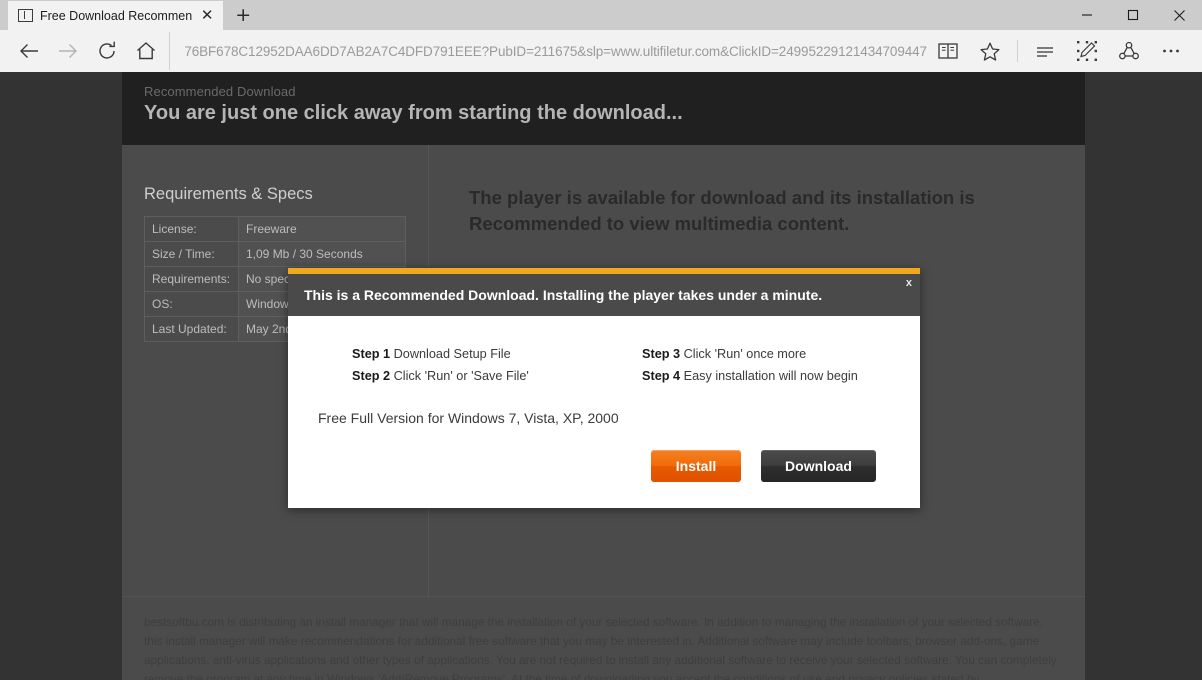  Describe the element at coordinates (145, 51) in the screenshot. I see `home-icon` at that location.